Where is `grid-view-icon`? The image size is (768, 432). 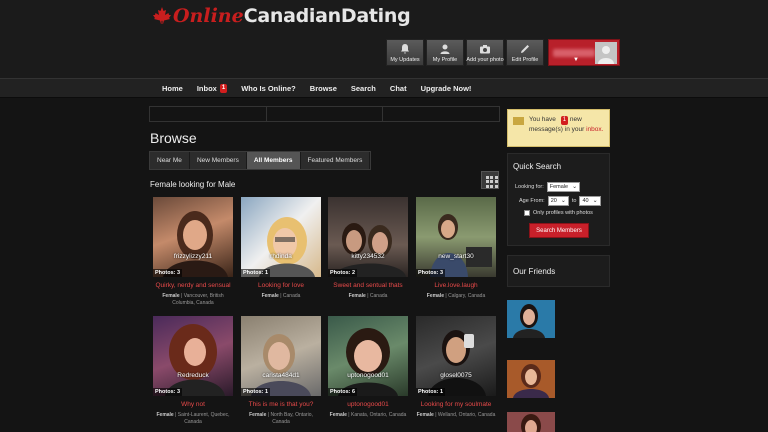 grid-view-icon is located at coordinates (490, 180).